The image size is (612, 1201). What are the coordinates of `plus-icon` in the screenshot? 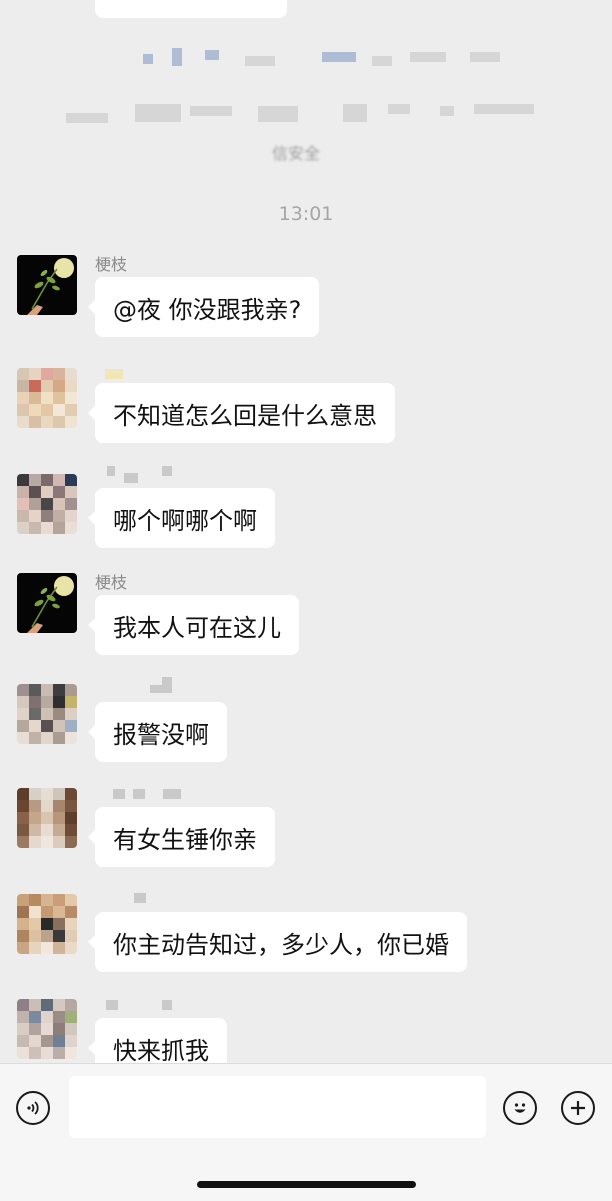 It's located at (578, 1108).